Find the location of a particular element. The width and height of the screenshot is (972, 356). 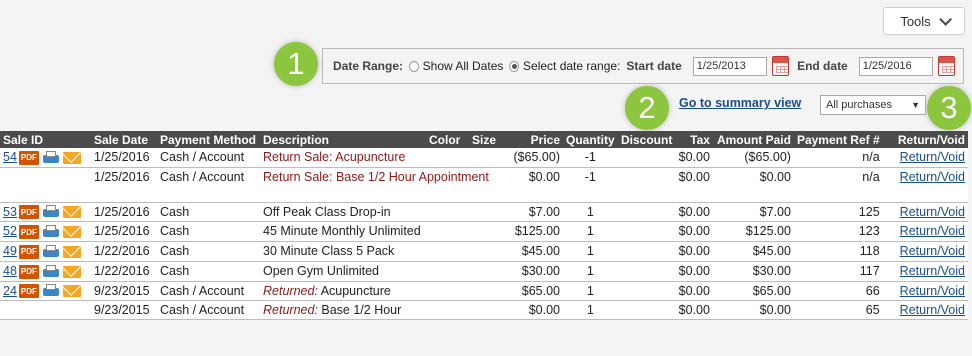

col-return-void: Return/Void is located at coordinates (925, 139).